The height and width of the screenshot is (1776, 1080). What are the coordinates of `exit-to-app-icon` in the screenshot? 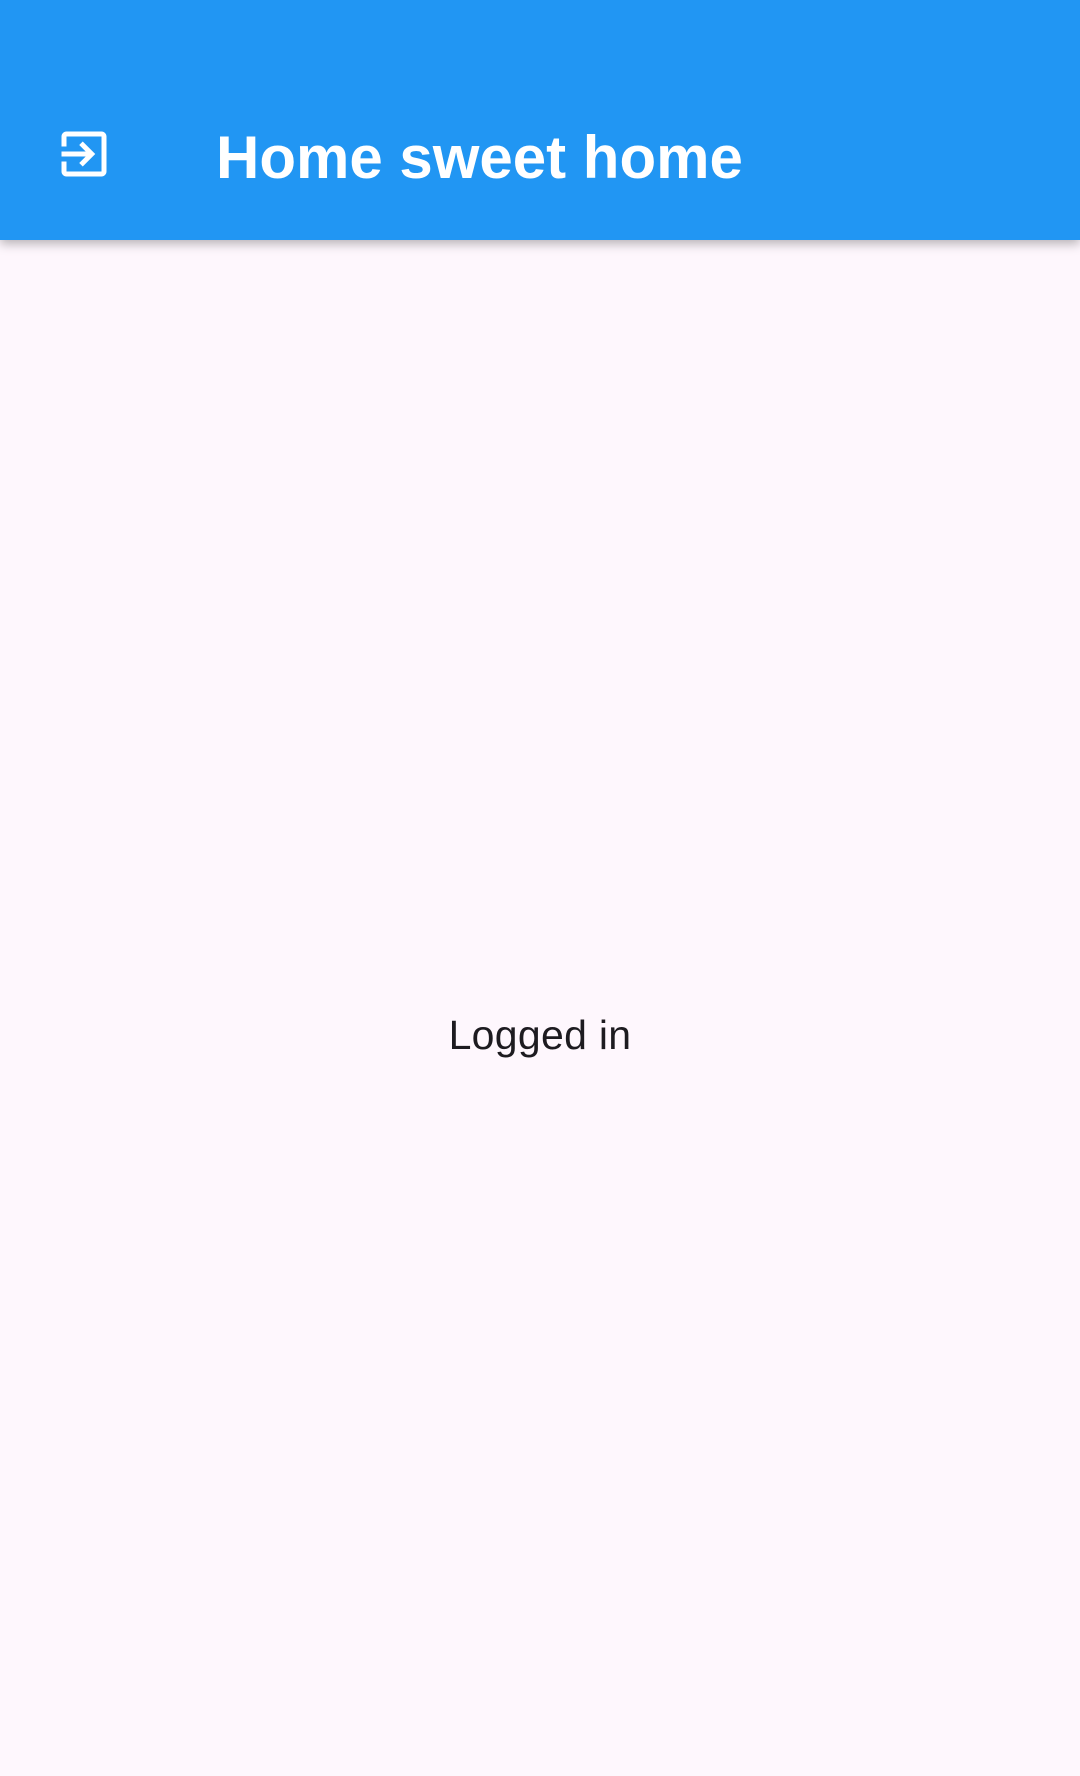 It's located at (84, 154).